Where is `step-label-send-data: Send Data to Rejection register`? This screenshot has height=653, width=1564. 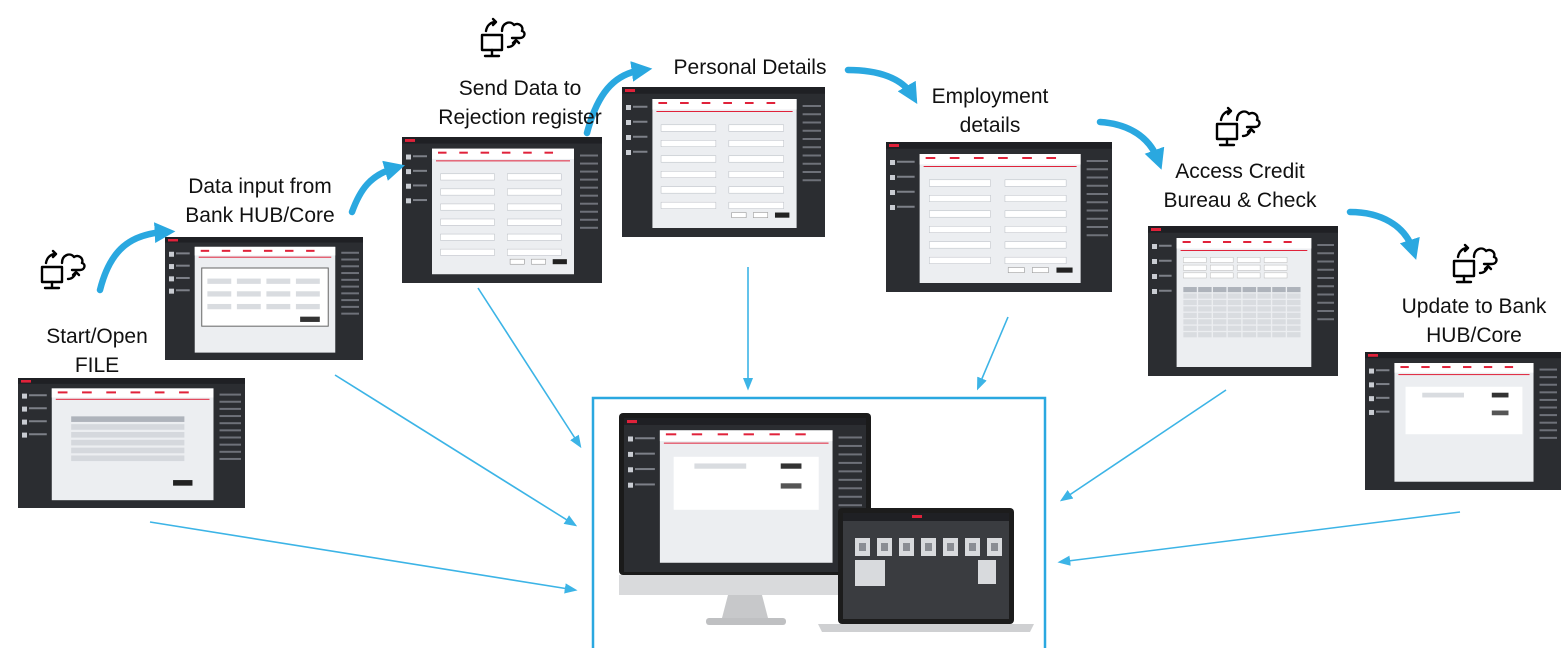 step-label-send-data: Send Data to Rejection register is located at coordinates (520, 103).